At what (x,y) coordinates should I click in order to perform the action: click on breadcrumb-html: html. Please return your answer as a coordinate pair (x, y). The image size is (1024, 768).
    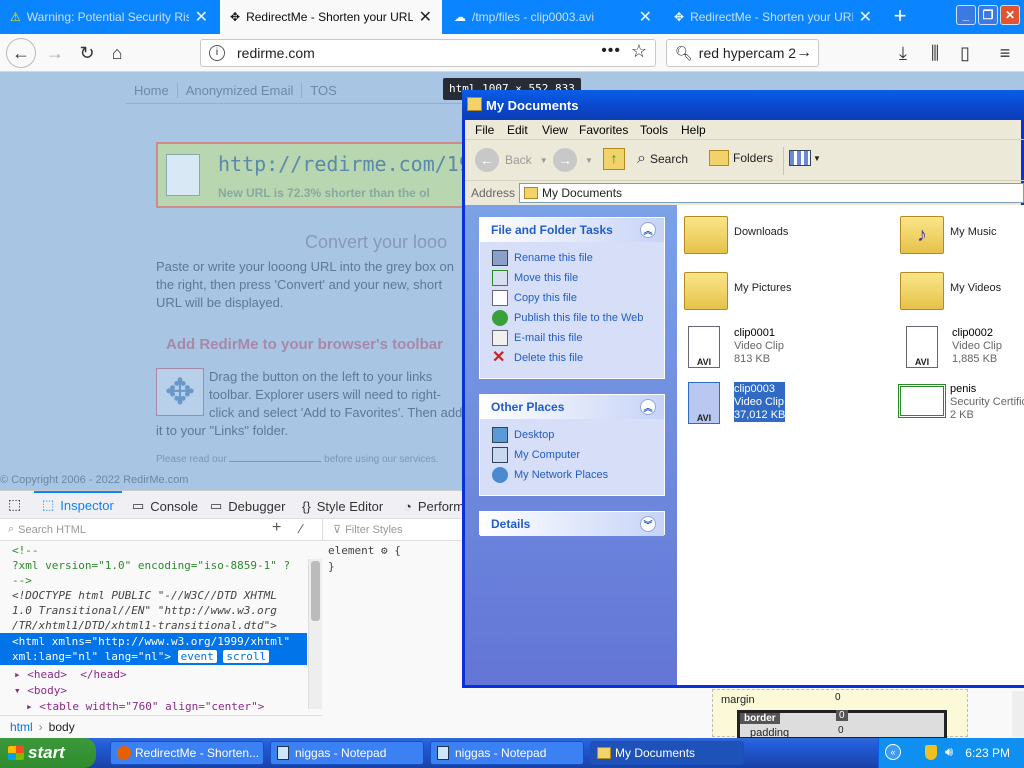
    Looking at the image, I should click on (21, 727).